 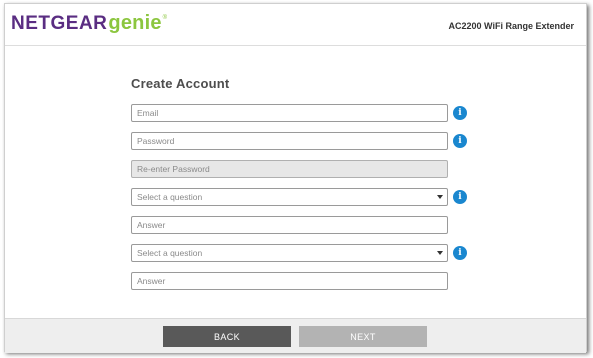 I want to click on logo-brand: NETGEAR, so click(x=59, y=23).